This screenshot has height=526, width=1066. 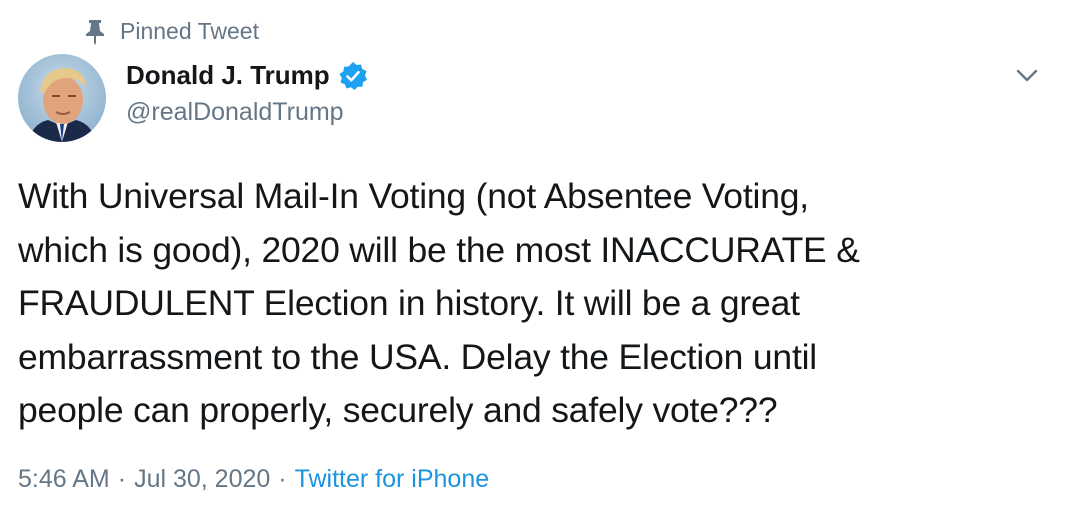 What do you see at coordinates (1027, 76) in the screenshot?
I see `chevron-down-icon` at bounding box center [1027, 76].